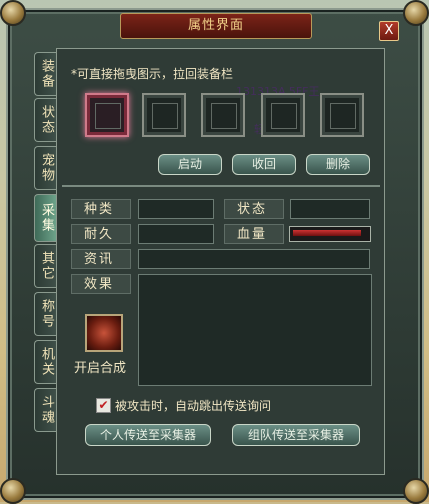 This screenshot has height=504, width=429. What do you see at coordinates (45, 266) in the screenshot?
I see `tab-other: 其它` at bounding box center [45, 266].